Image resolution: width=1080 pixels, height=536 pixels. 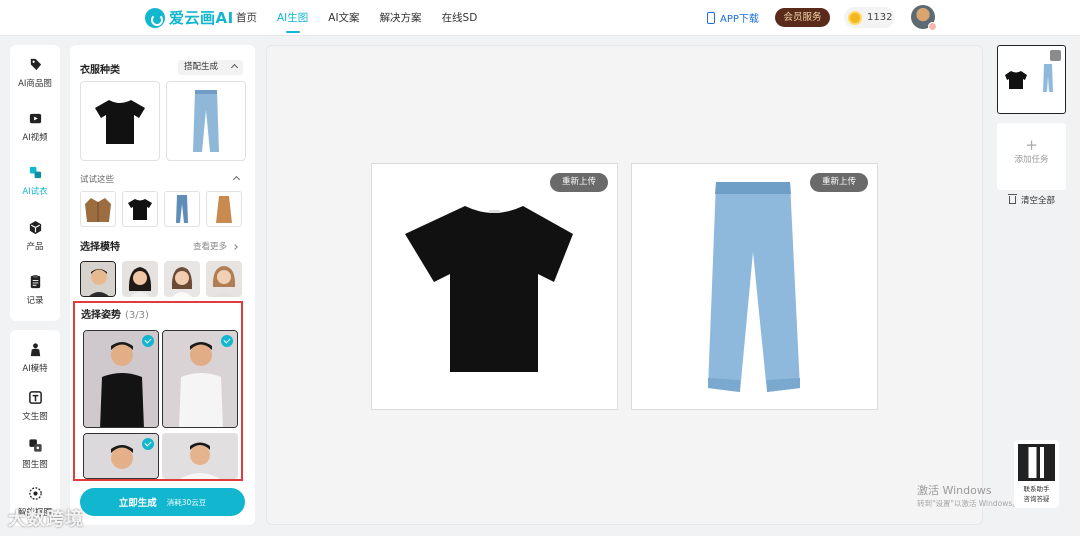 What do you see at coordinates (35, 236) in the screenshot?
I see `rail-item-product: 产品` at bounding box center [35, 236].